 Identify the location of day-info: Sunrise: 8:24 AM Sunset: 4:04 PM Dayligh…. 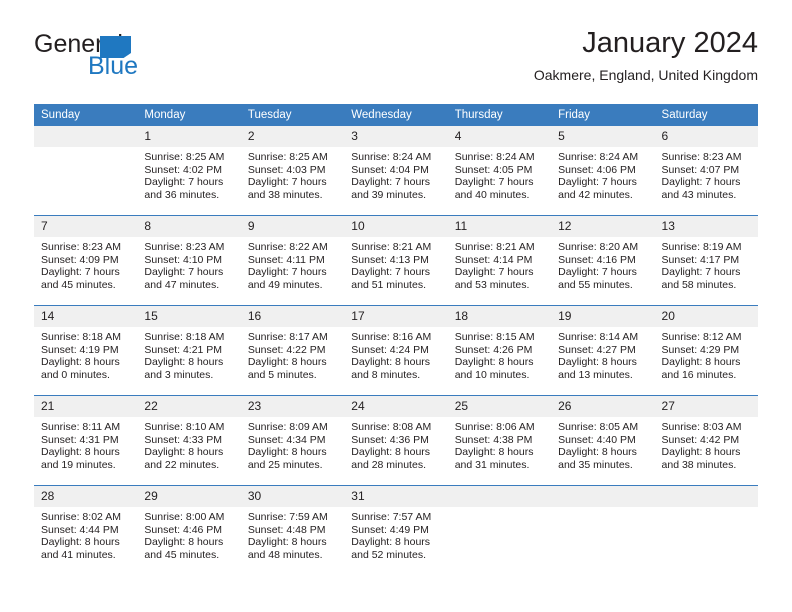
(391, 176).